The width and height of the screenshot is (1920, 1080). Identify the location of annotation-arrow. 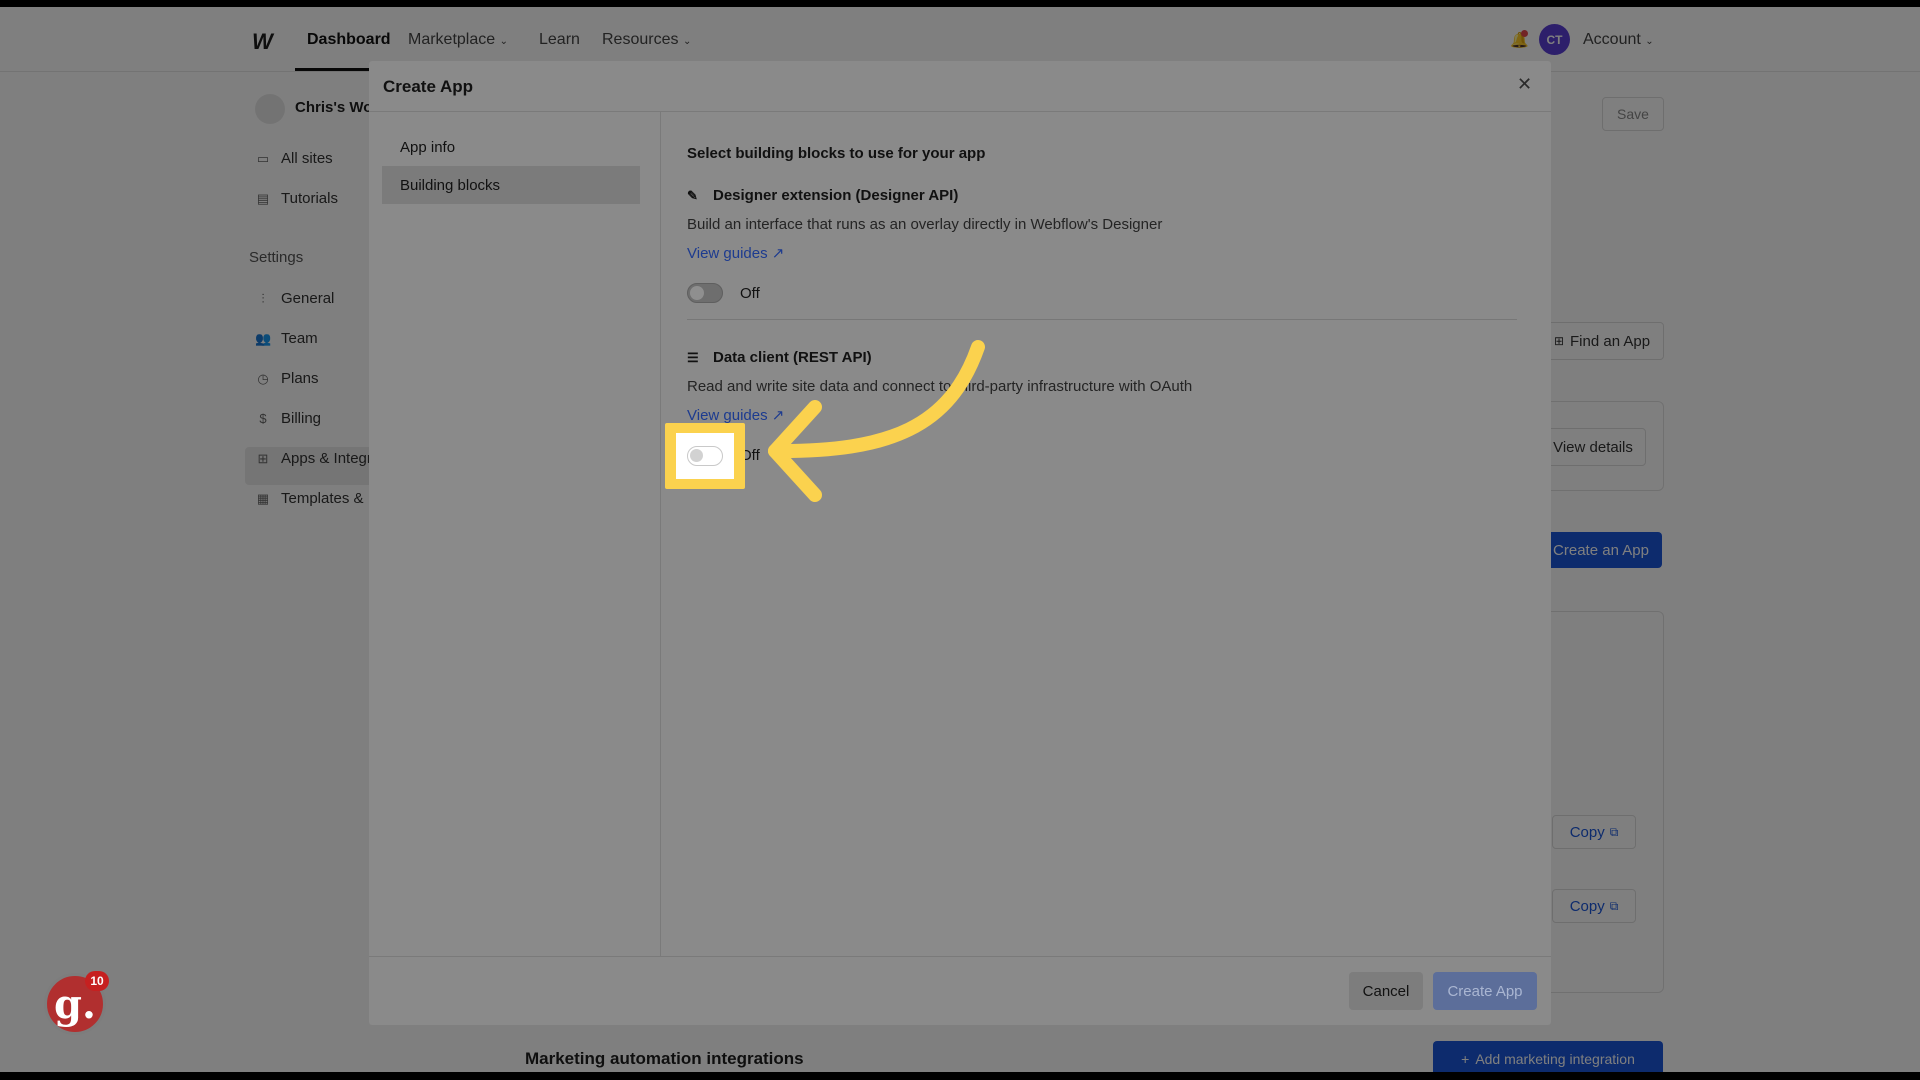
(876, 421).